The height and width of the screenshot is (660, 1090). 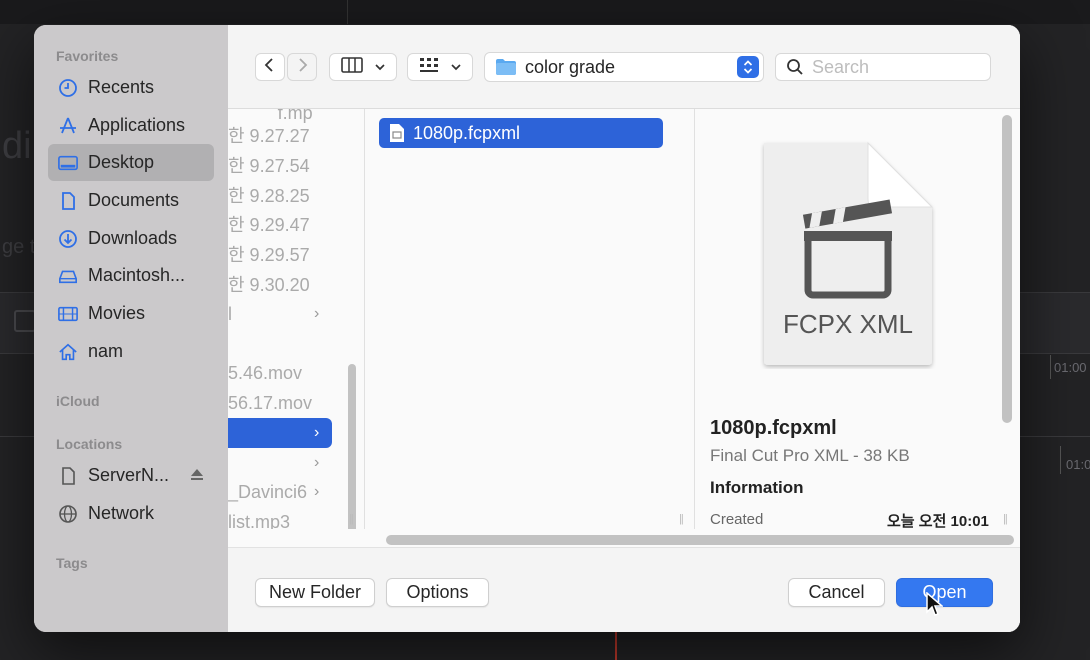 I want to click on home-icon, so click(x=68, y=352).